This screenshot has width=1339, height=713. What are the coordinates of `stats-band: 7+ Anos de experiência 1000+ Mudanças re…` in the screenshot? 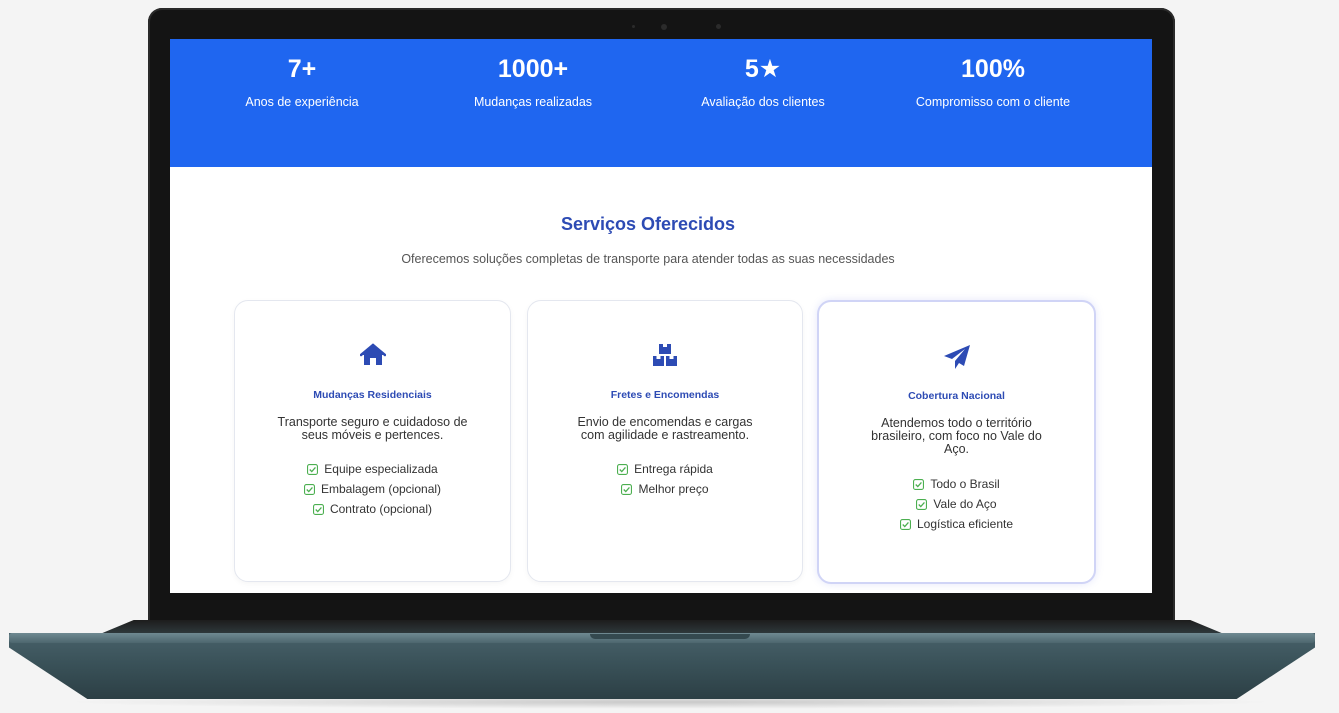 It's located at (661, 103).